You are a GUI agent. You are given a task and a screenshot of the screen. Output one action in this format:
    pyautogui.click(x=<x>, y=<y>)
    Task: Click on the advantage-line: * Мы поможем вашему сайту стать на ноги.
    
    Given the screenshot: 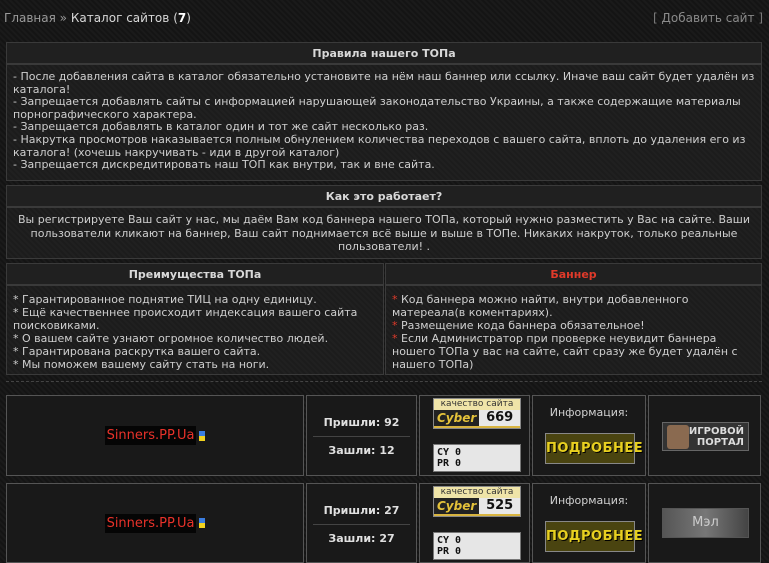 What is the action you would take?
    pyautogui.click(x=141, y=364)
    